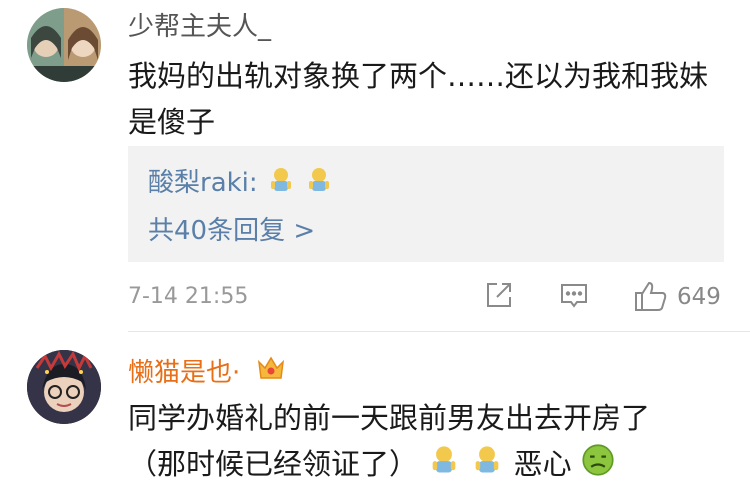 The height and width of the screenshot is (490, 750). I want to click on comment-divider, so click(439, 331).